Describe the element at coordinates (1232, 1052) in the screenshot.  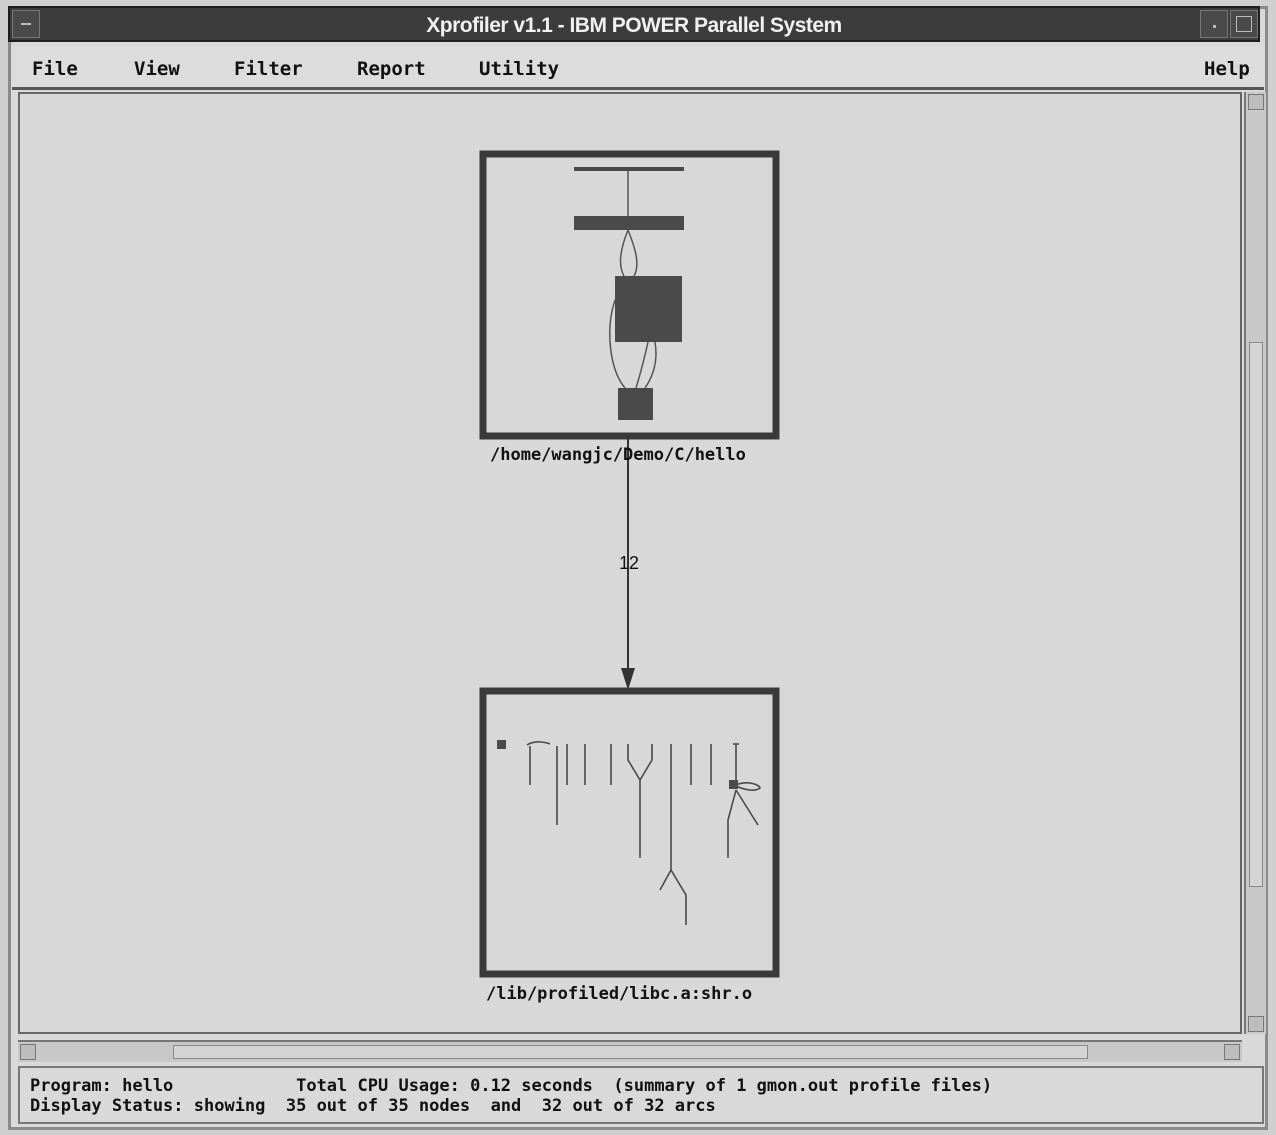
I see `scroll-right-icon` at that location.